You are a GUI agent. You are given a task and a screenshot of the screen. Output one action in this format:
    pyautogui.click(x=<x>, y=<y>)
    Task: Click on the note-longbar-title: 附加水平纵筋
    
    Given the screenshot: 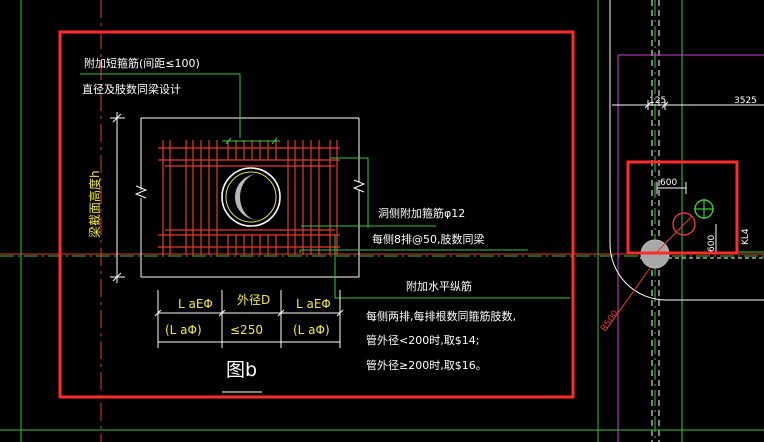 What is the action you would take?
    pyautogui.click(x=439, y=286)
    